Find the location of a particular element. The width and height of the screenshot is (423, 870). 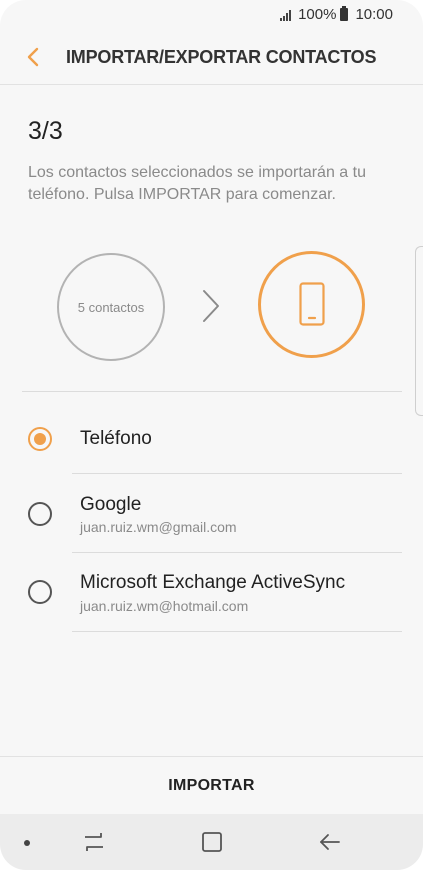

status-bar: 100% 10:00 is located at coordinates (211, 15).